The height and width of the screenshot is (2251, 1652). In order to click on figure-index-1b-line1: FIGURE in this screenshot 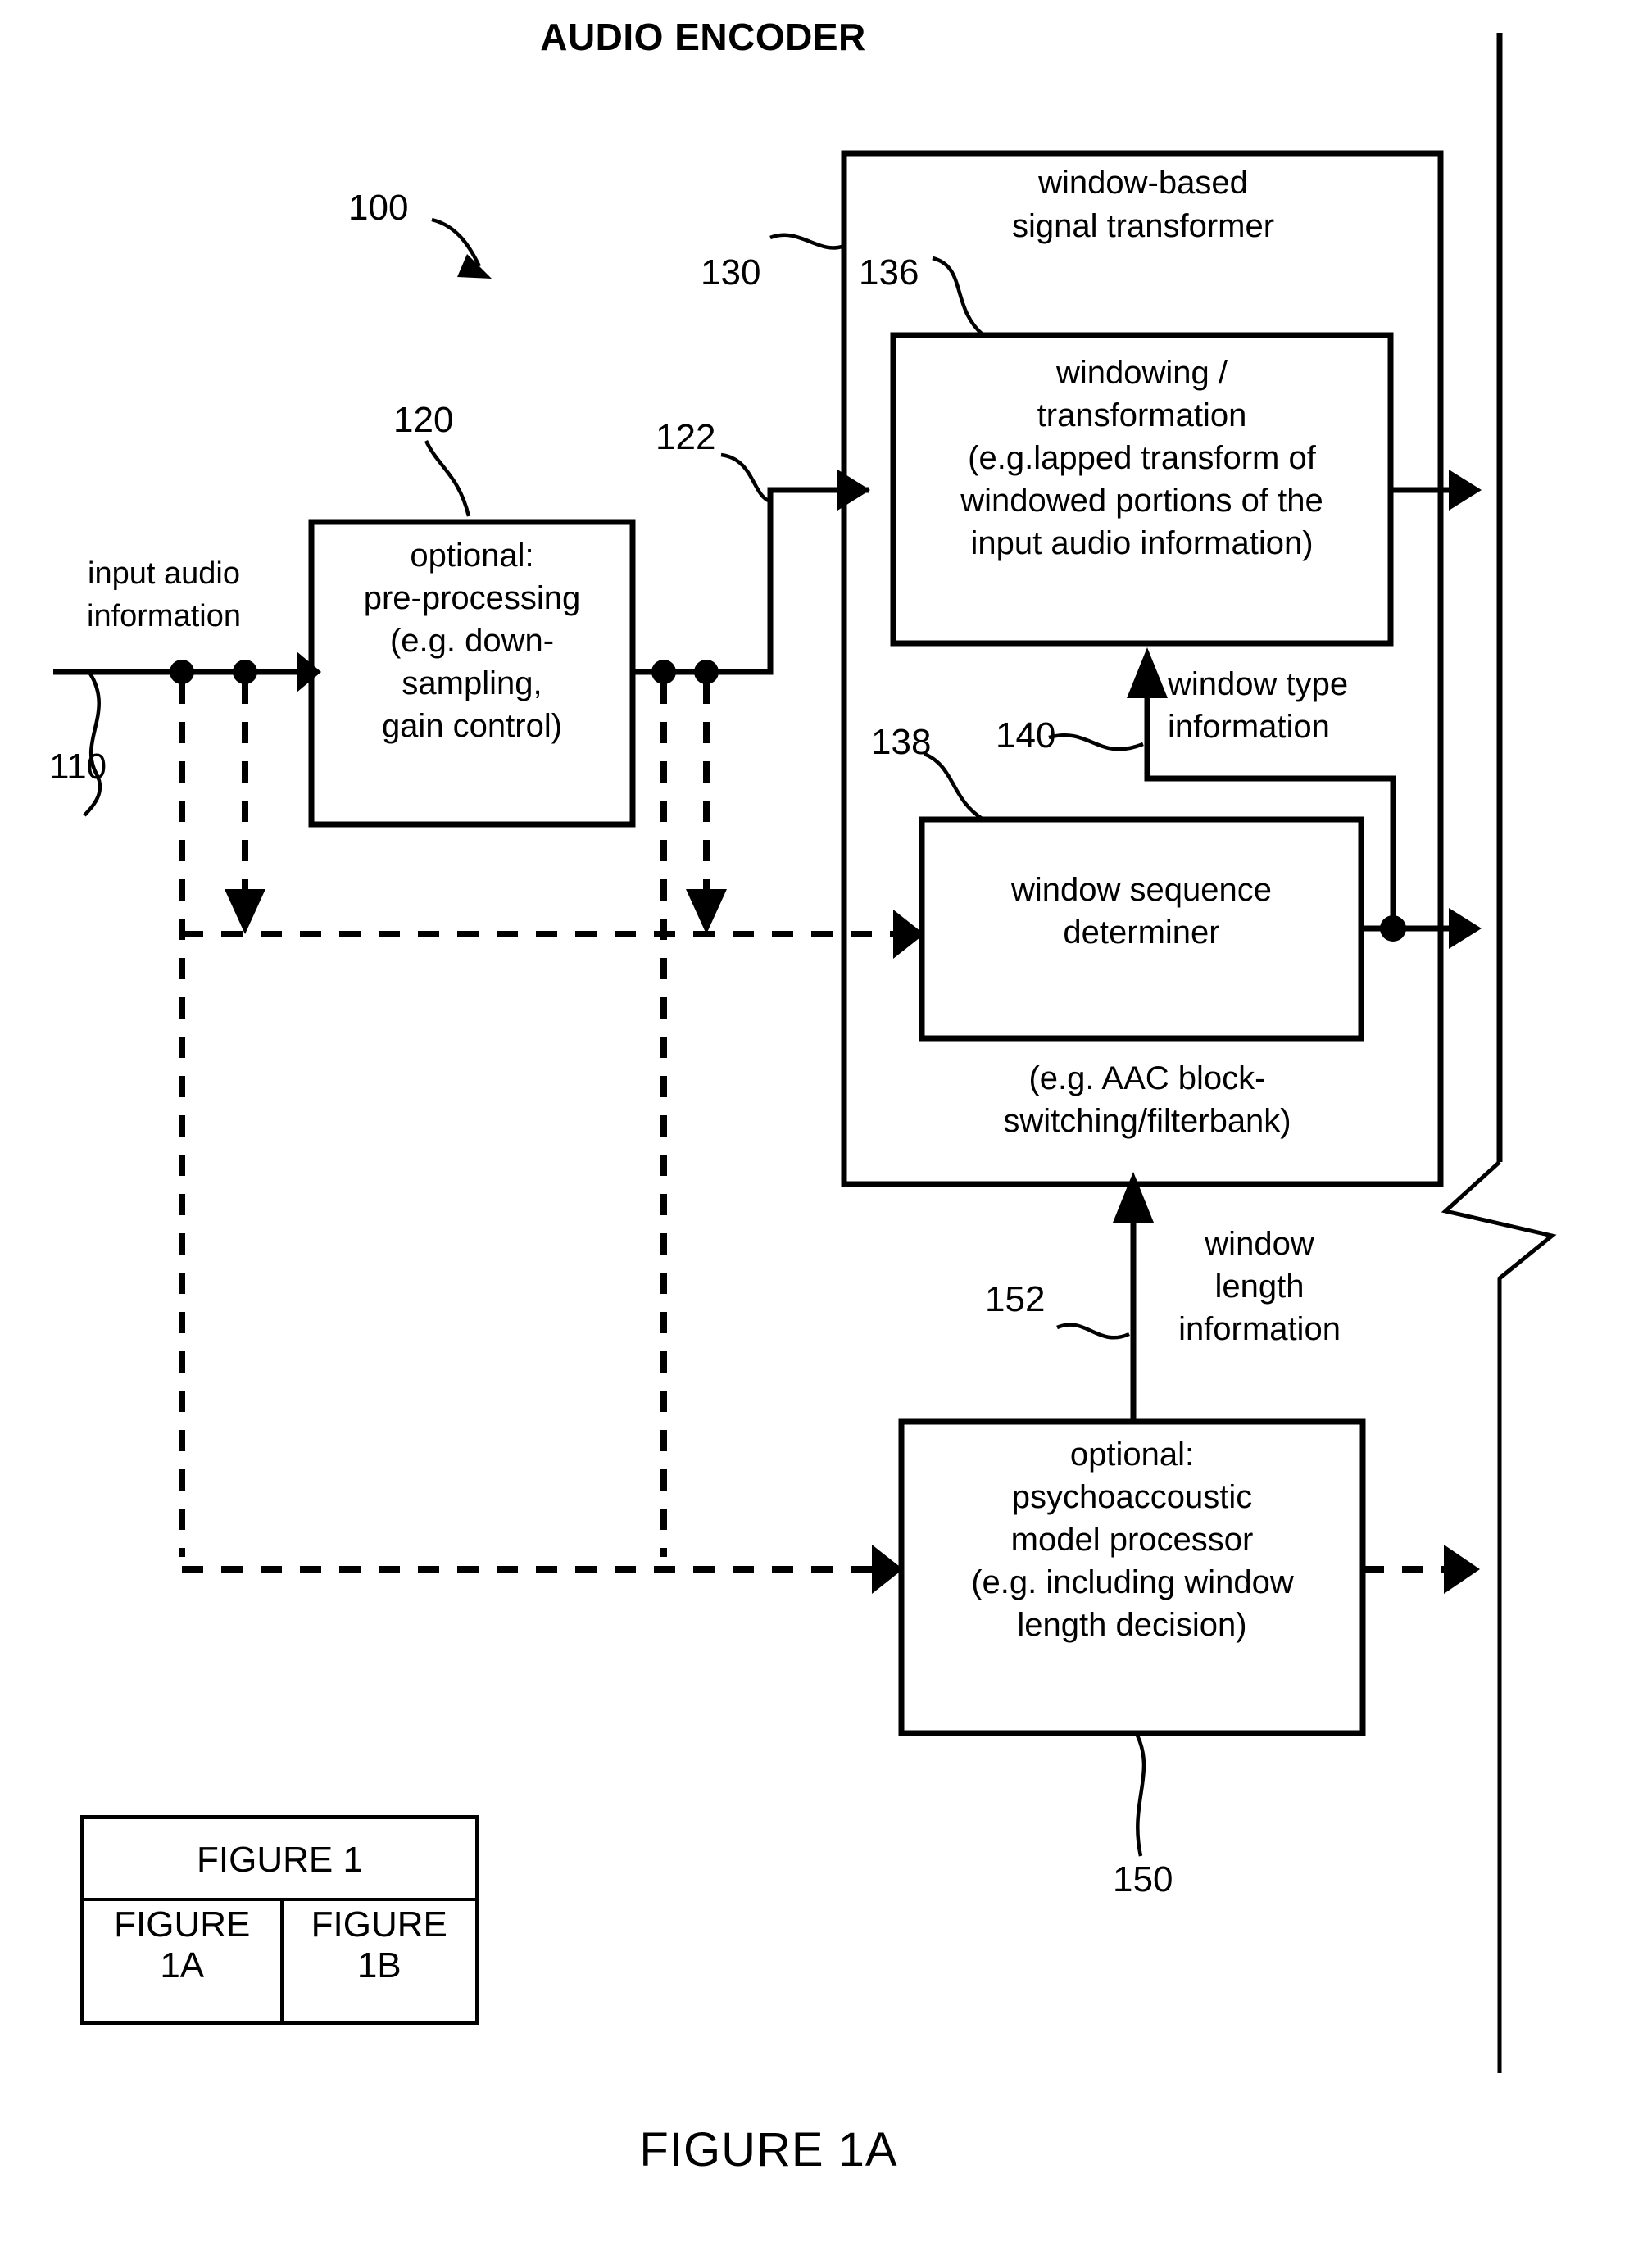, I will do `click(379, 1924)`.